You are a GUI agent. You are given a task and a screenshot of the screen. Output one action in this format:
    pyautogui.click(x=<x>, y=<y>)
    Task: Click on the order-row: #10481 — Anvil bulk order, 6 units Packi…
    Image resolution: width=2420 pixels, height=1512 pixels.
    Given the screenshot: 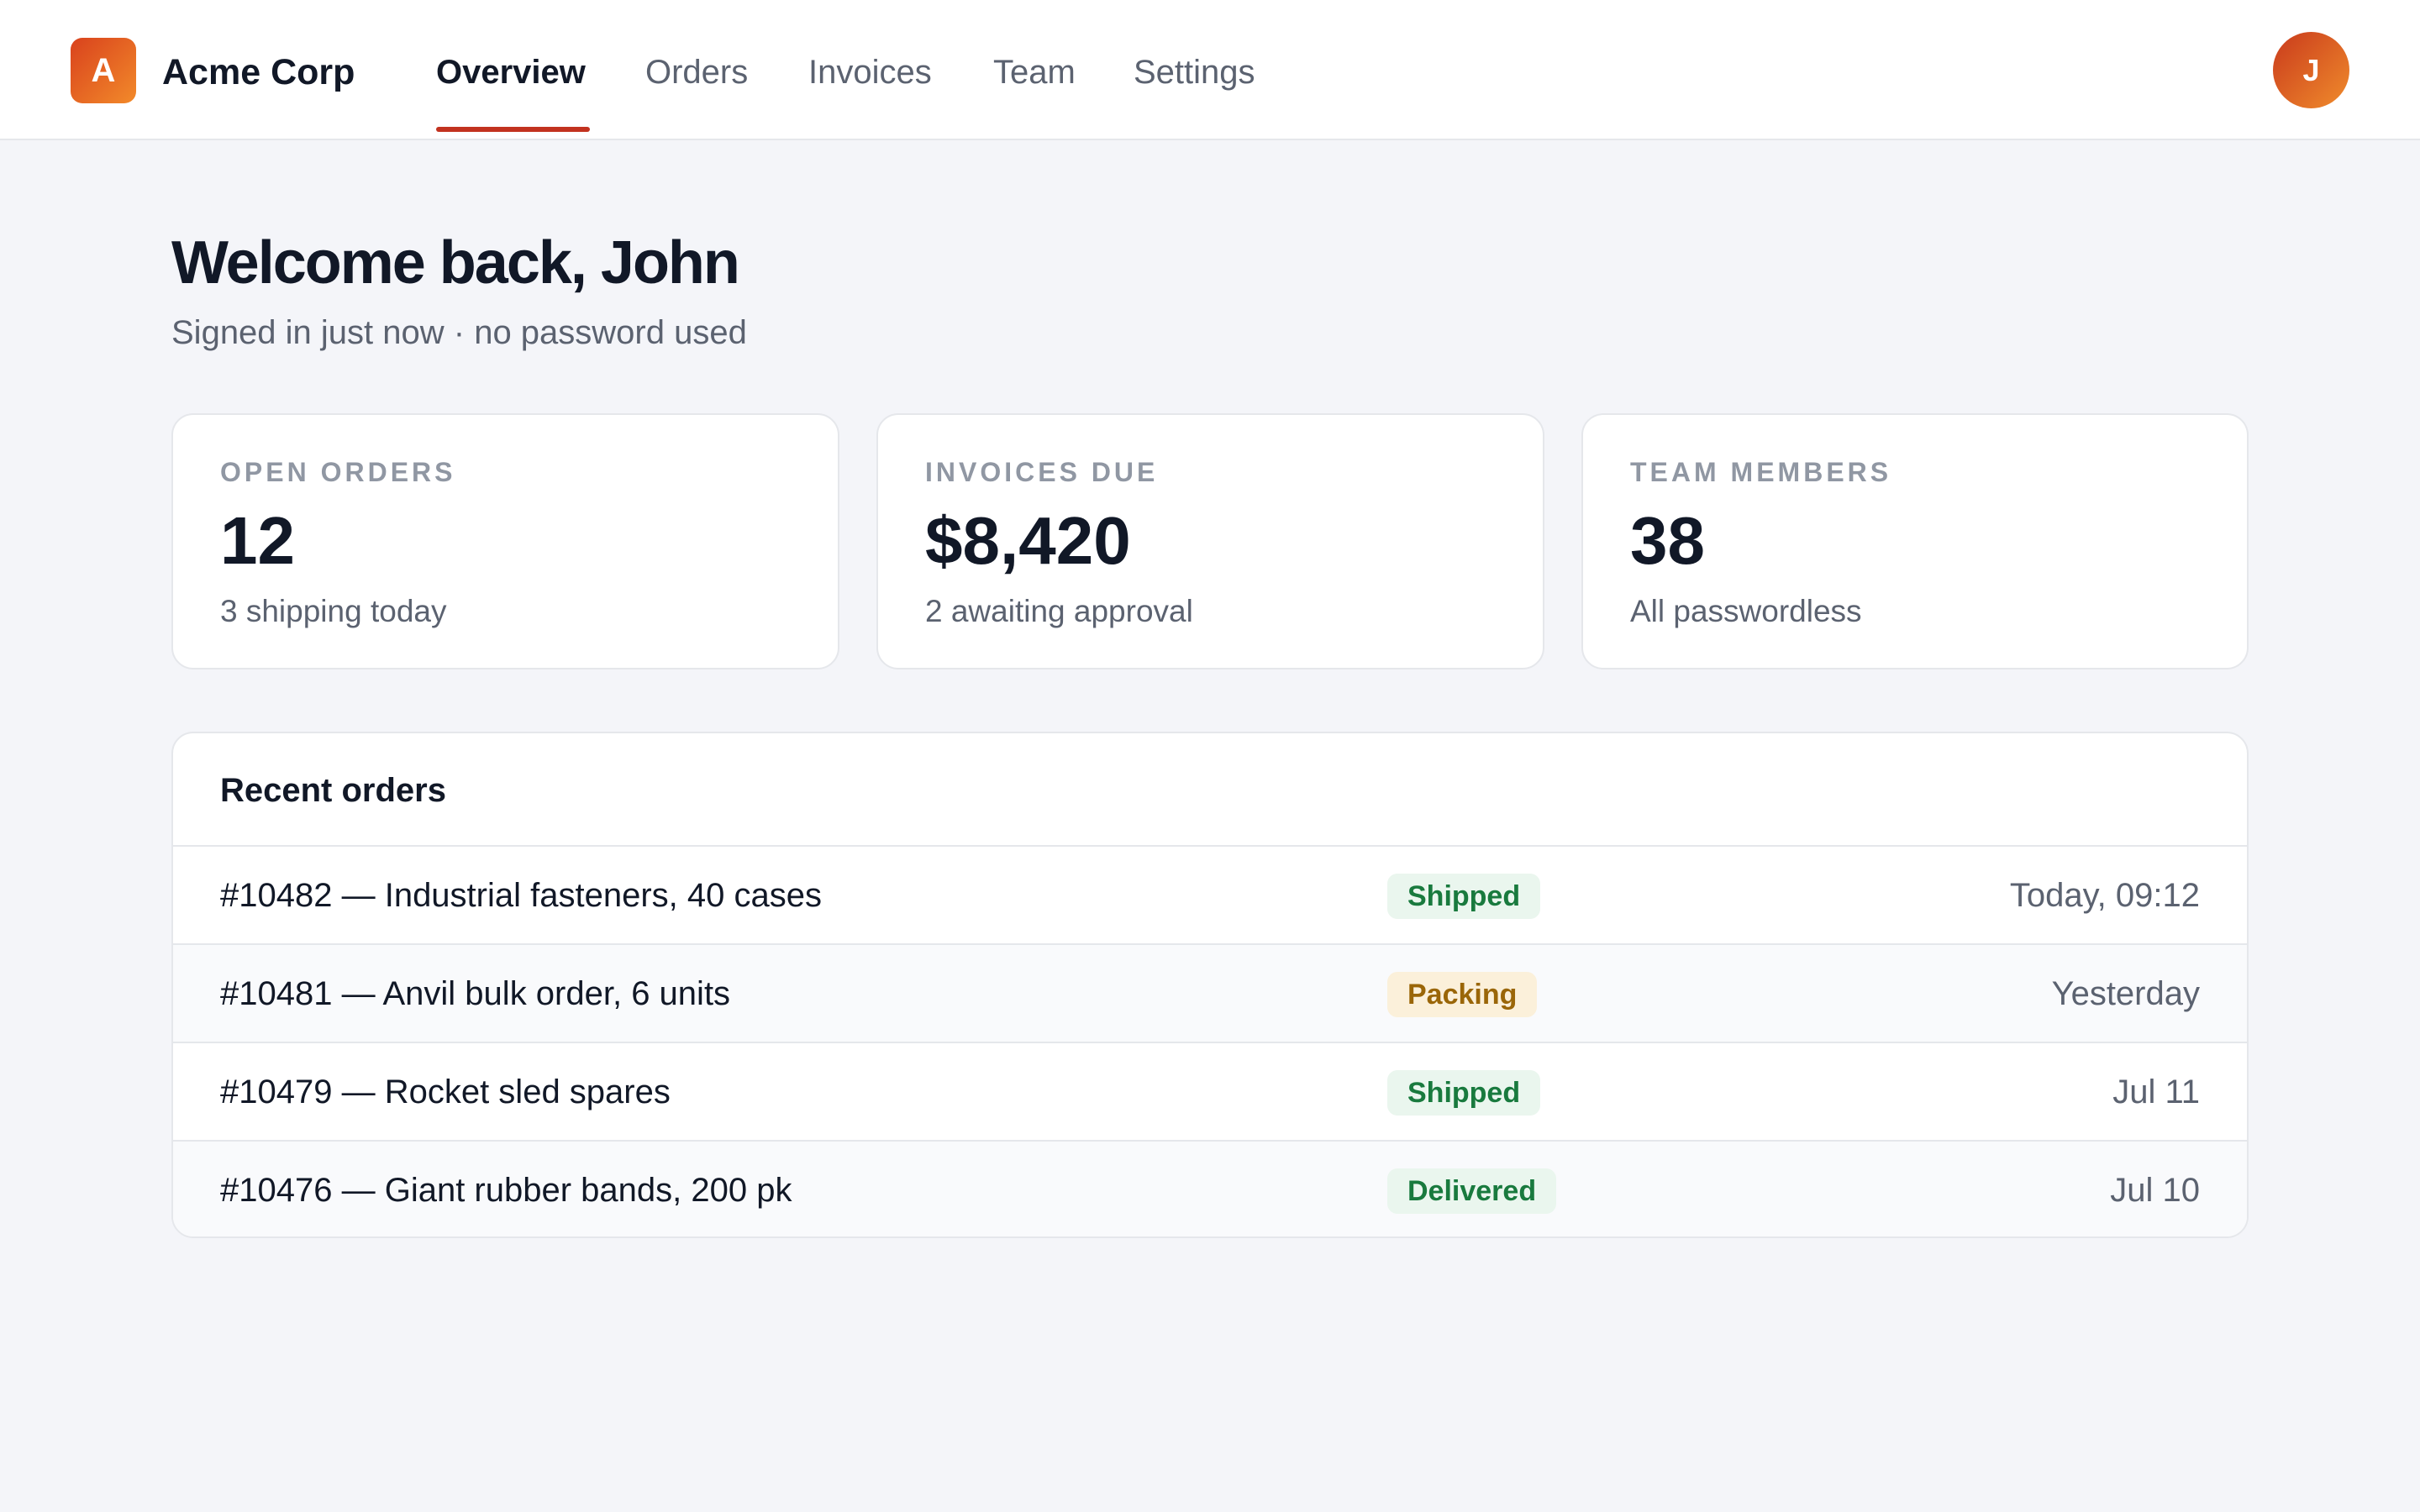 What is the action you would take?
    pyautogui.click(x=1210, y=994)
    